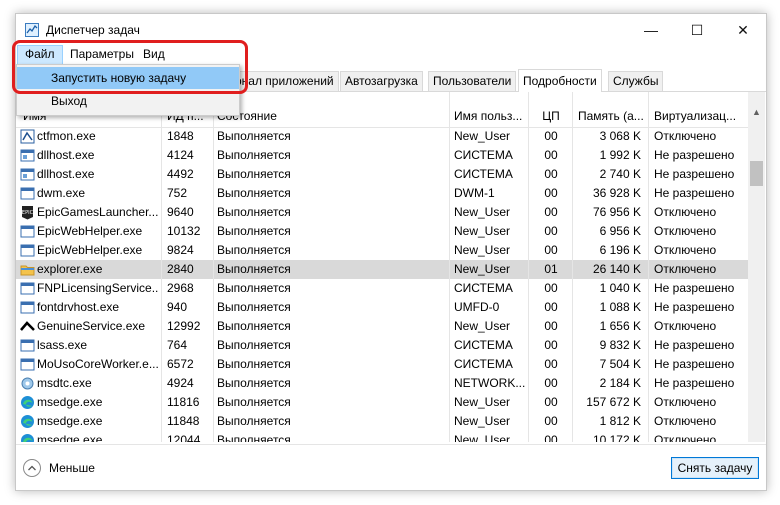 This screenshot has height=505, width=780. What do you see at coordinates (756, 173) in the screenshot?
I see `scroll-thumb` at bounding box center [756, 173].